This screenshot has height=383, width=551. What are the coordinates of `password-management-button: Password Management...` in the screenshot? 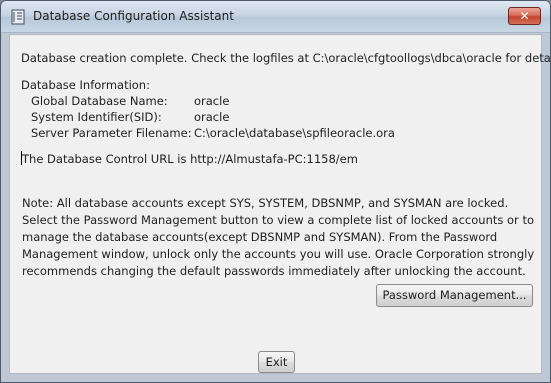 It's located at (454, 295).